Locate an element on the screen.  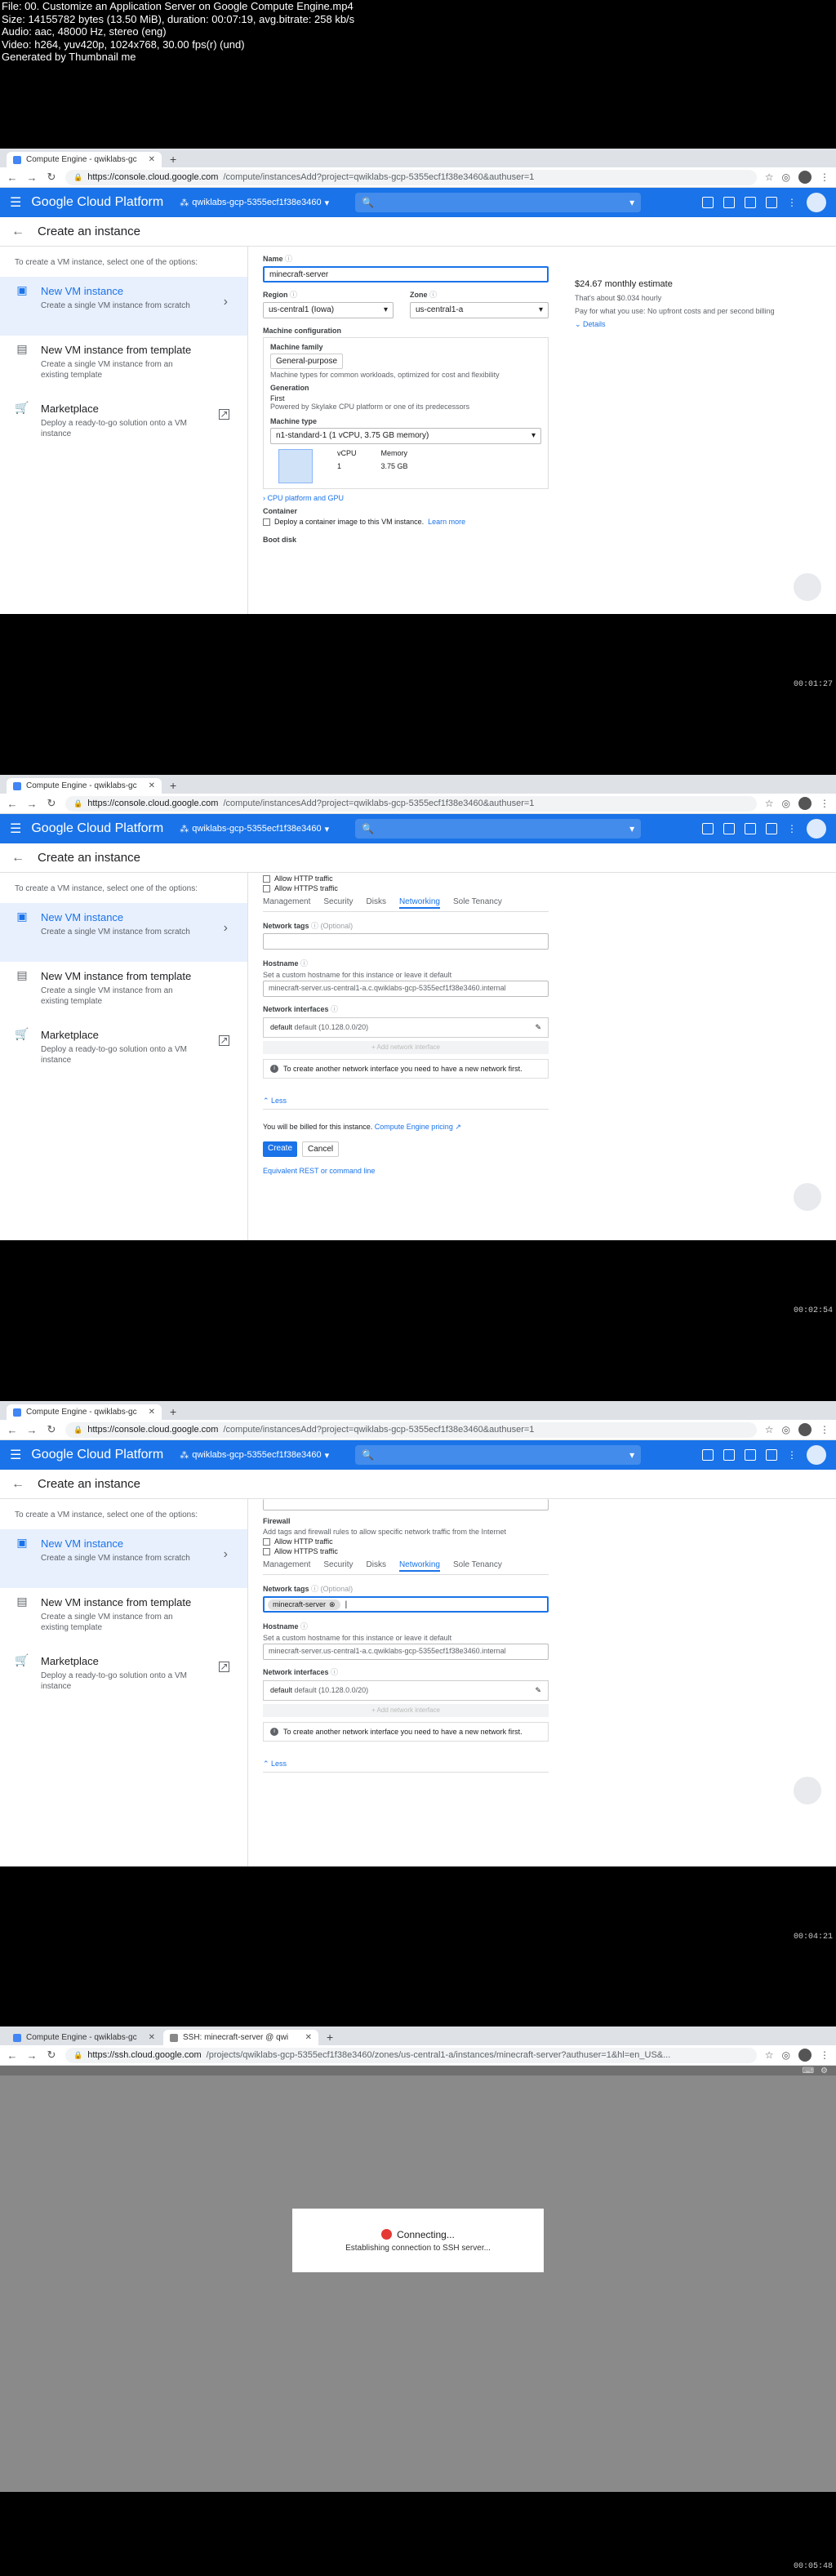
cpu-platform-link: › CPU platform and GPU is located at coordinates (406, 498).